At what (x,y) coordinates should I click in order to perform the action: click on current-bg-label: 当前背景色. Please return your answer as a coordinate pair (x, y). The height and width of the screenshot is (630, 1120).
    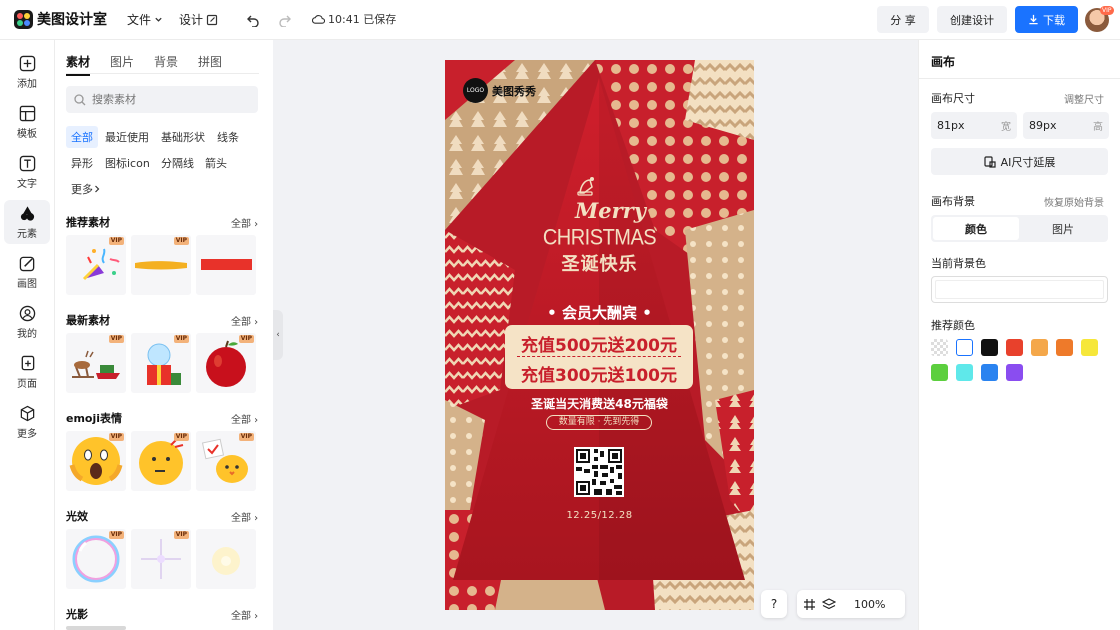
    Looking at the image, I should click on (958, 263).